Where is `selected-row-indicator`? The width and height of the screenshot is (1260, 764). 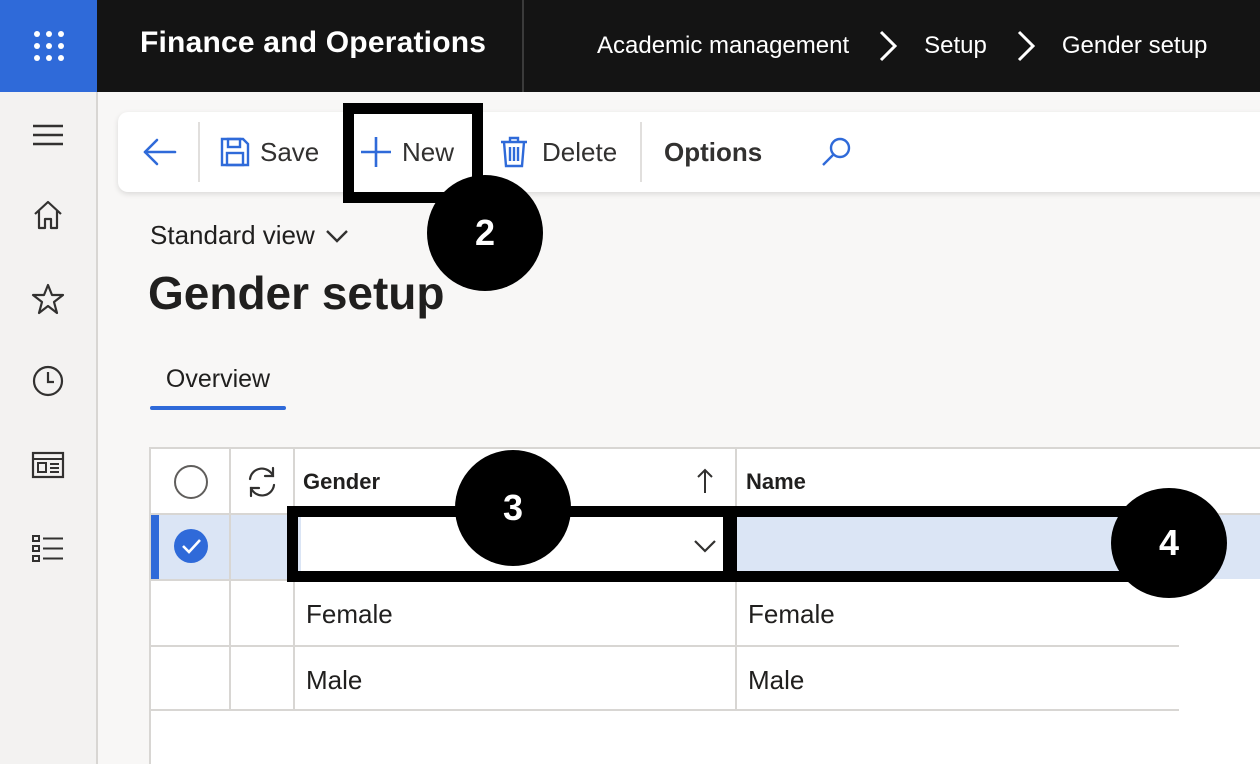
selected-row-indicator is located at coordinates (155, 546).